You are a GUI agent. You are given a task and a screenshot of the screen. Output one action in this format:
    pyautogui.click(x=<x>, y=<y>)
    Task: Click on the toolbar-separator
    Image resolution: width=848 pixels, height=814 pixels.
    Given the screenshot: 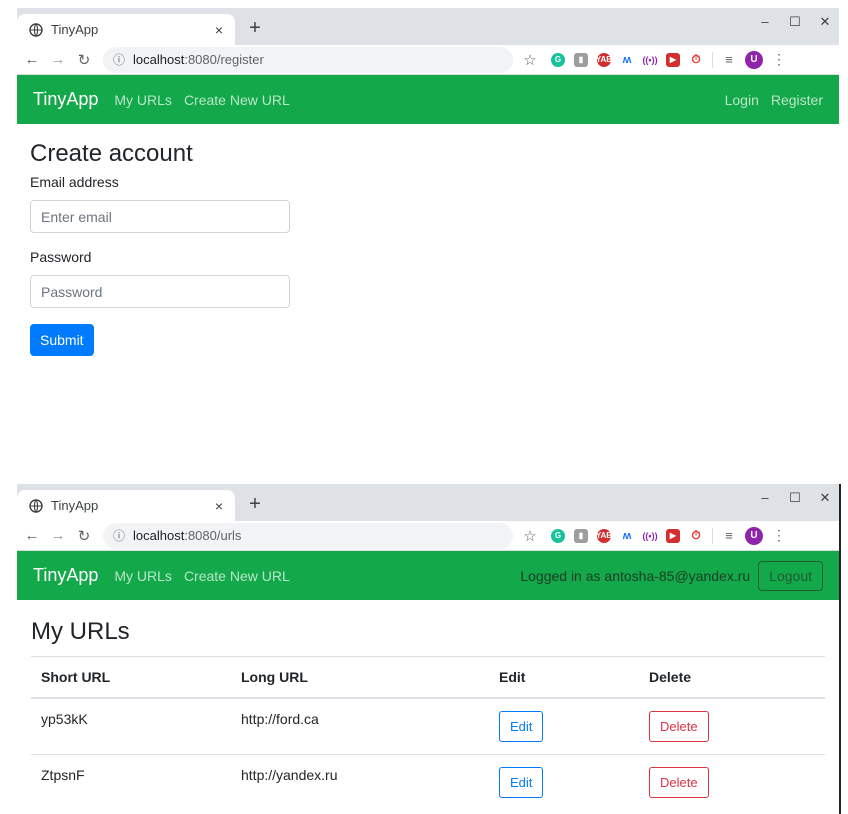 What is the action you would take?
    pyautogui.click(x=712, y=535)
    